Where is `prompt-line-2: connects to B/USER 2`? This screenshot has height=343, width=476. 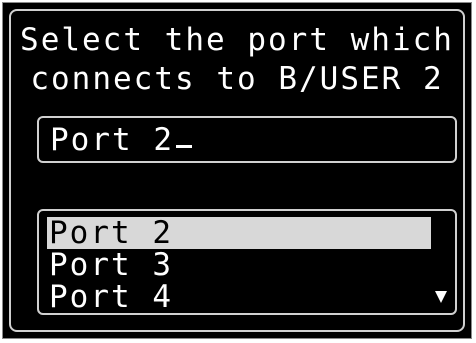
prompt-line-2: connects to B/USER 2 is located at coordinates (237, 79).